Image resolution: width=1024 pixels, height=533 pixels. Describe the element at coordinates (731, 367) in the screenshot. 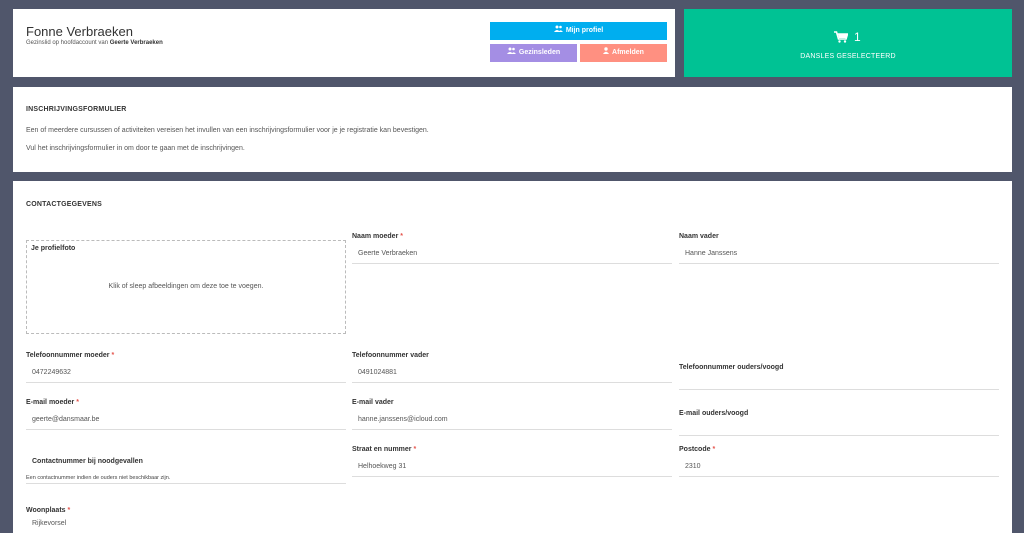

I see `guardian-phone-label: Telefoonnummer ouders/voogd` at that location.